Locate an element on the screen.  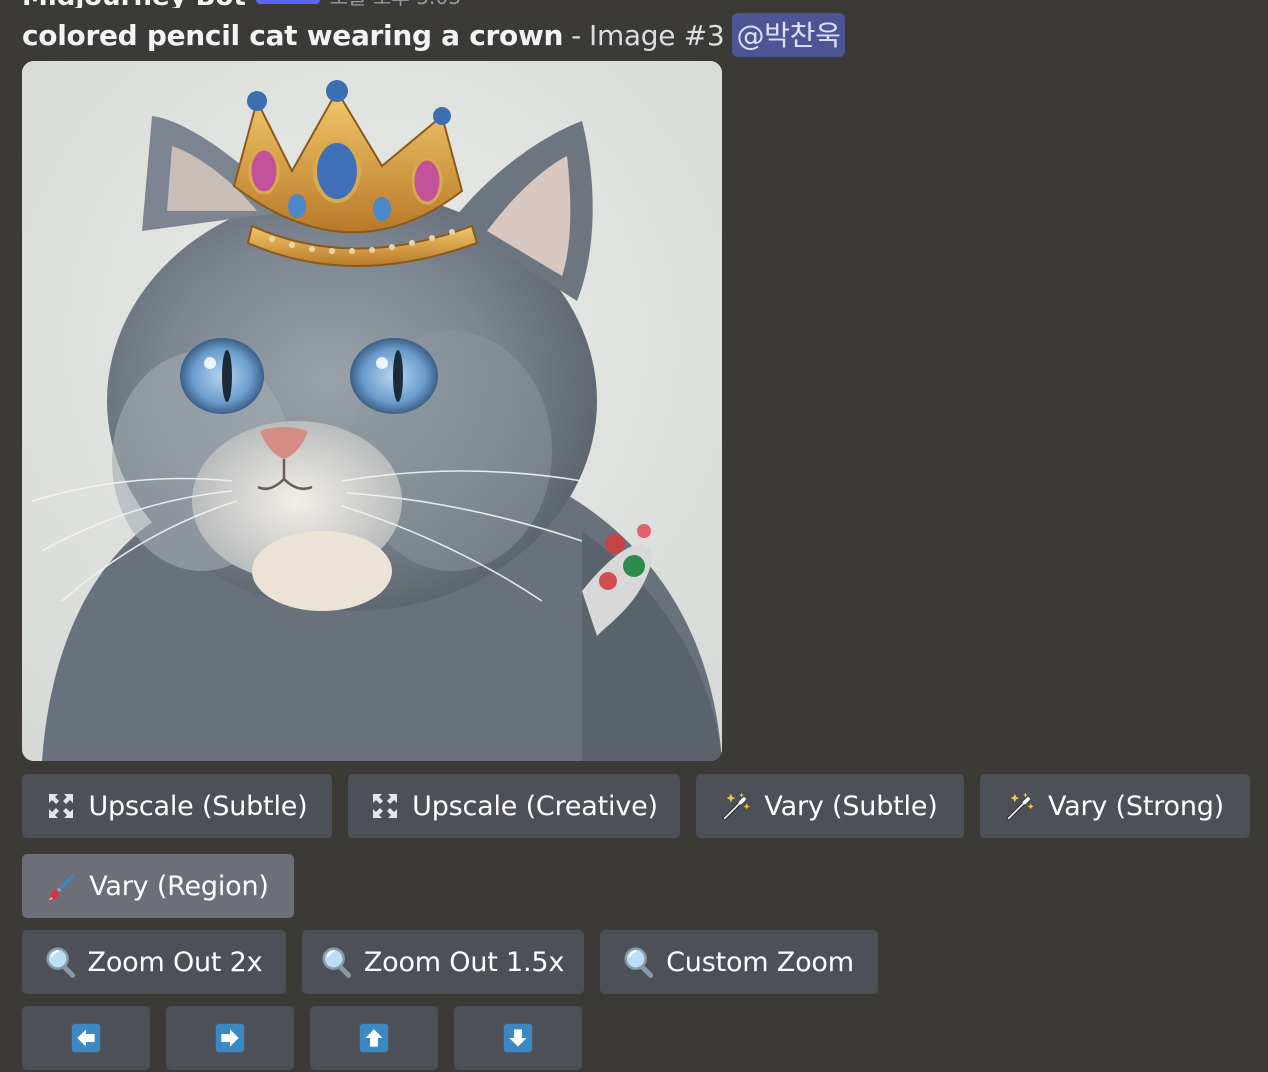
pan-right-button is located at coordinates (230, 1038).